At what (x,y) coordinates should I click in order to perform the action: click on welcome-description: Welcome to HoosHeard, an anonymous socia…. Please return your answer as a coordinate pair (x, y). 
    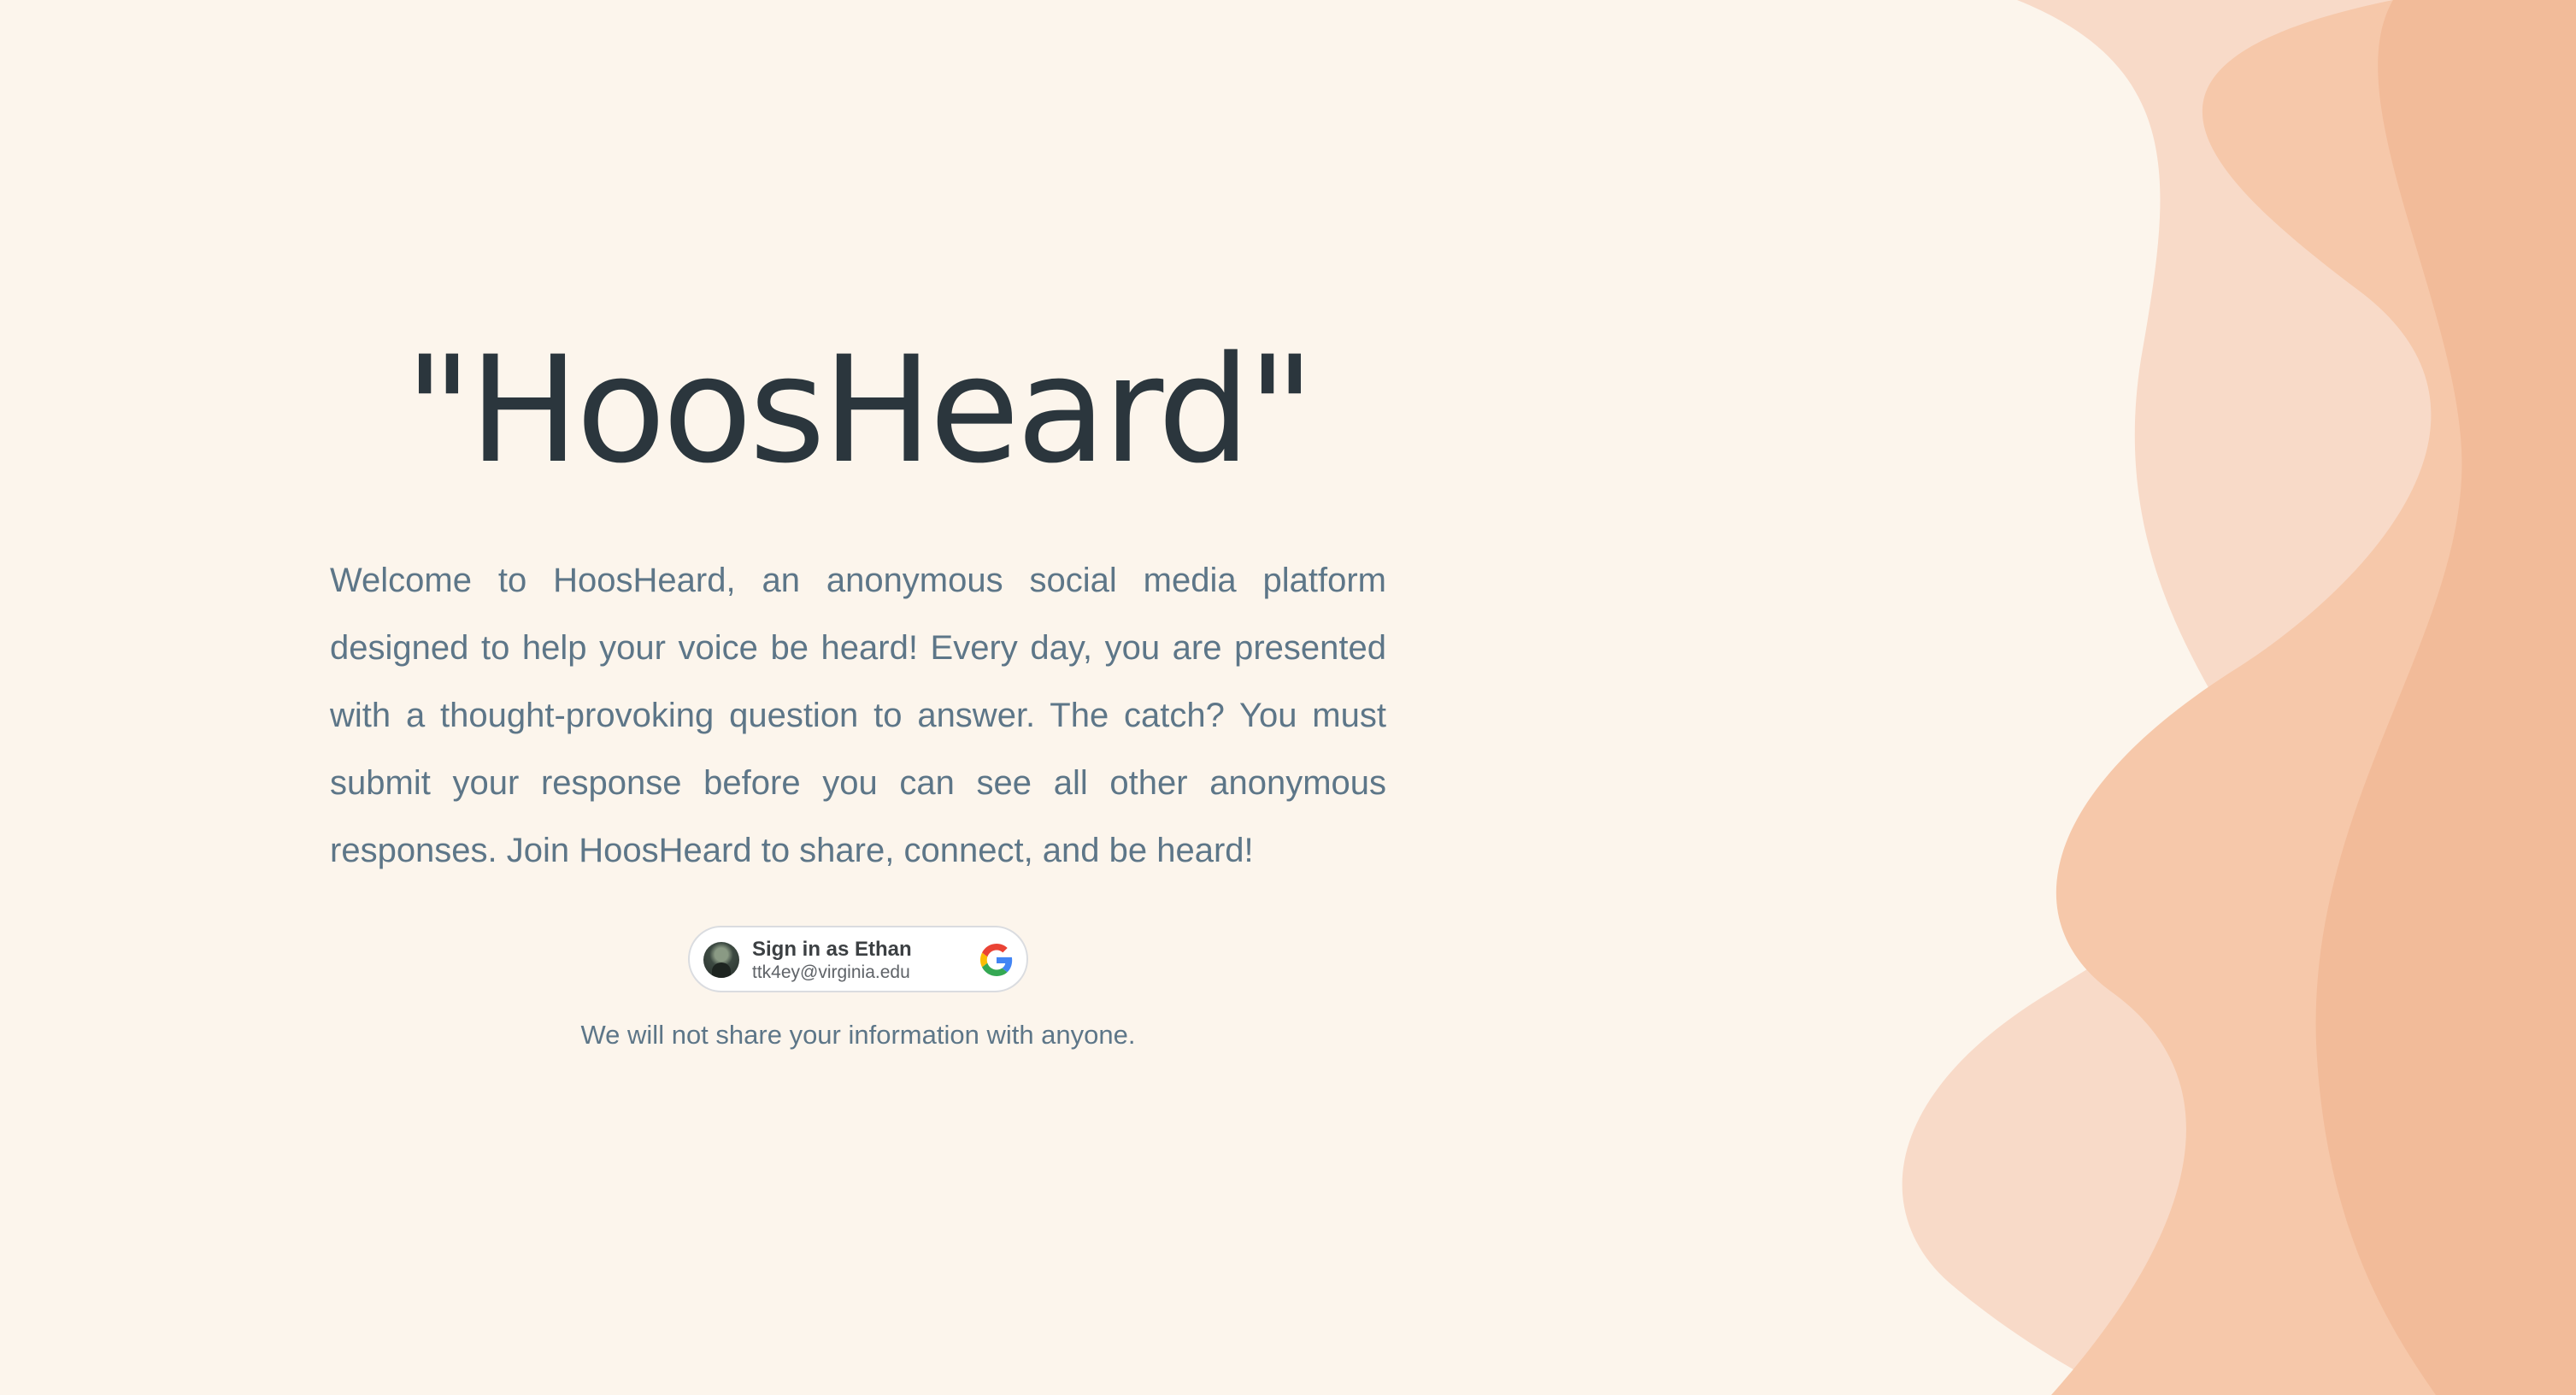
    Looking at the image, I should click on (858, 715).